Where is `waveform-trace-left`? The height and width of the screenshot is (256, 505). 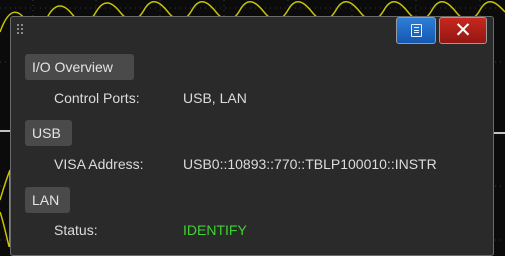
waveform-trace-left is located at coordinates (5, 208).